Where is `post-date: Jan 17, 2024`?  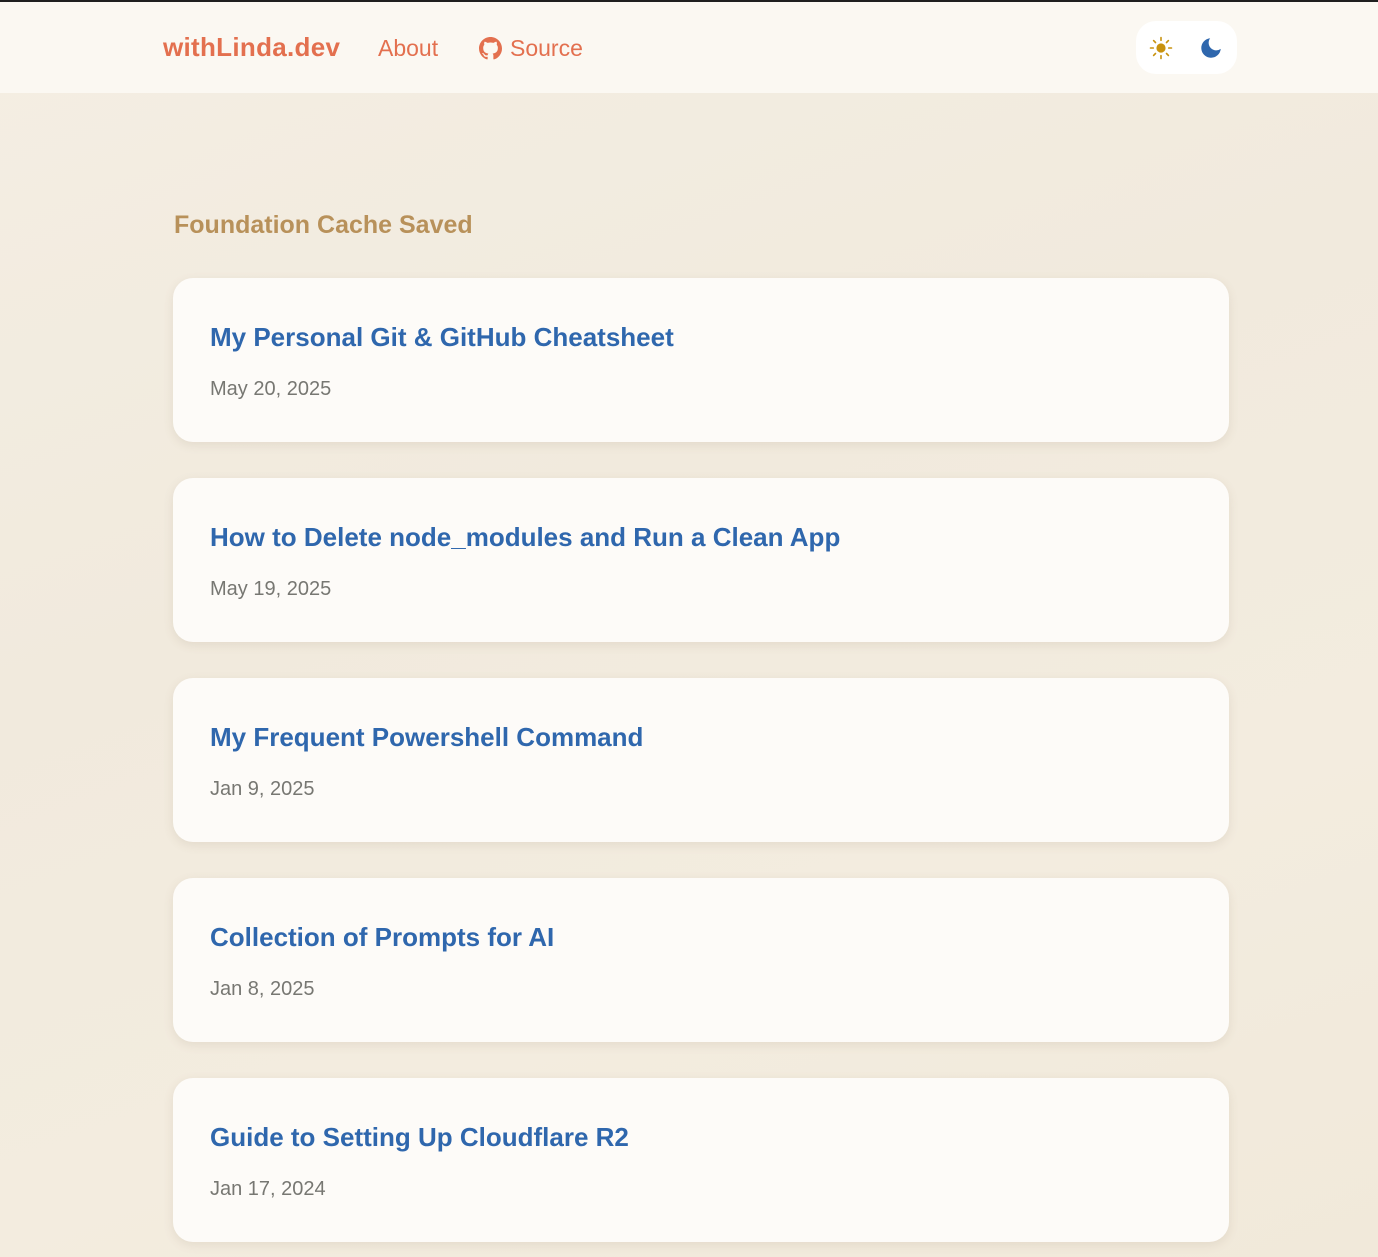 post-date: Jan 17, 2024 is located at coordinates (268, 1189).